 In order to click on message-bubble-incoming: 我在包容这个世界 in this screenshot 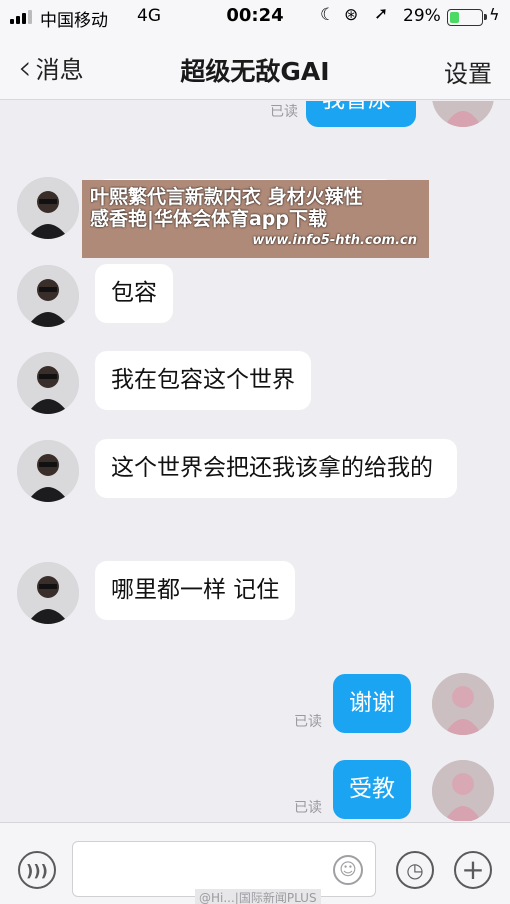, I will do `click(203, 380)`.